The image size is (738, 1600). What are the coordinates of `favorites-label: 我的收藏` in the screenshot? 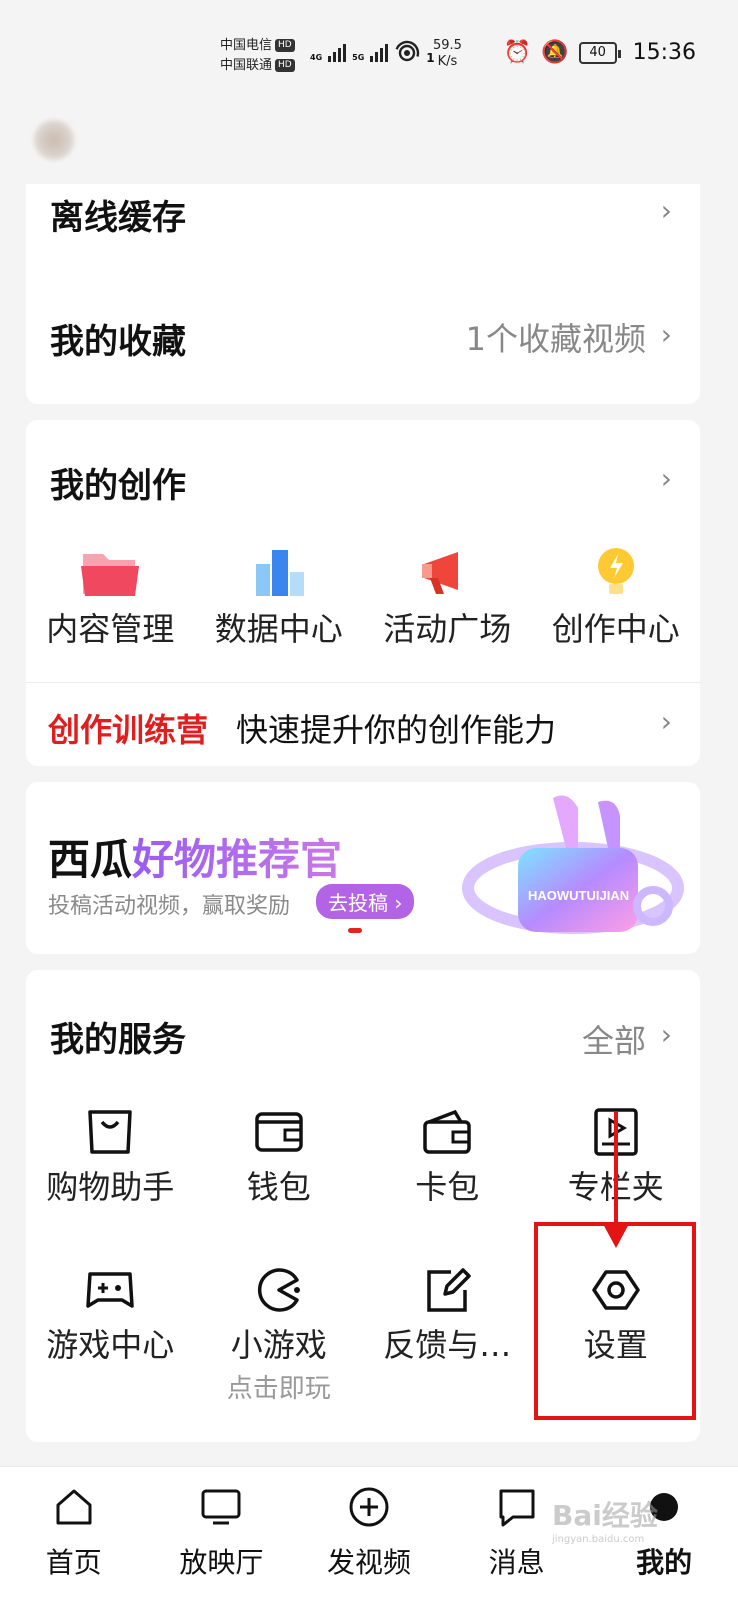 It's located at (118, 342).